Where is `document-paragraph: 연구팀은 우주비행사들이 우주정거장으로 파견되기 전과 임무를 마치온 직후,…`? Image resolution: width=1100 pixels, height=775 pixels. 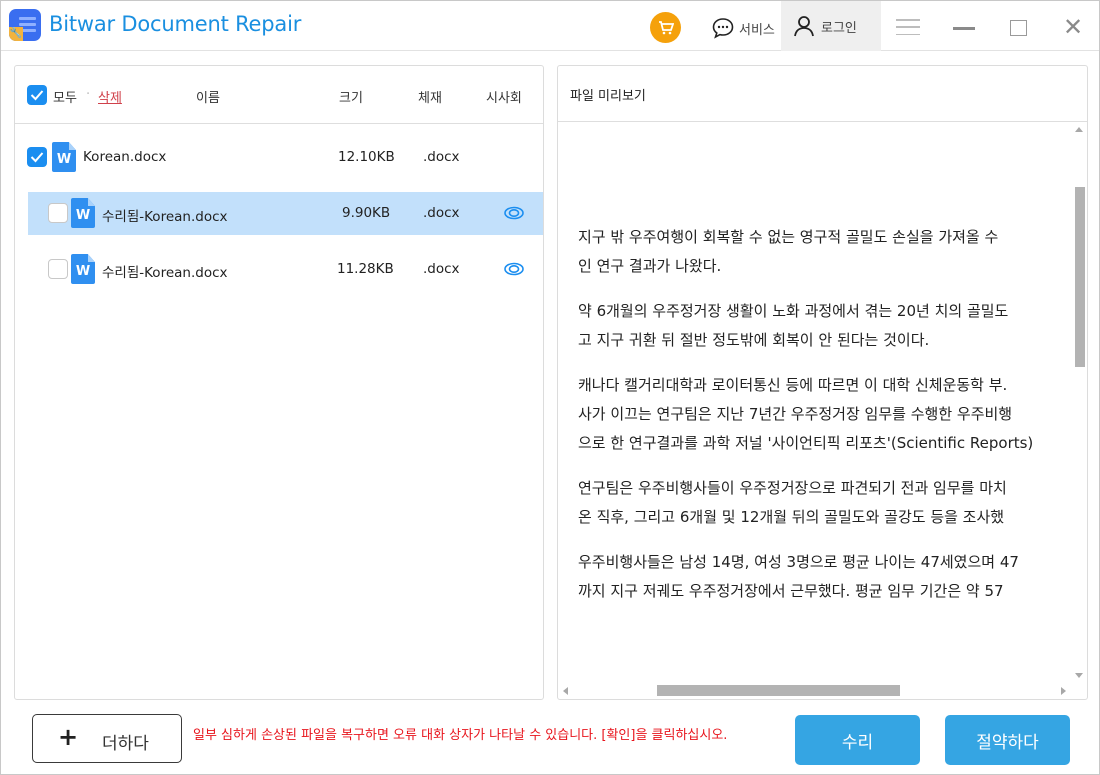
document-paragraph: 연구팀은 우주비행사들이 우주정거장으로 파견되기 전과 임무를 마치온 직후,… is located at coordinates (832, 503).